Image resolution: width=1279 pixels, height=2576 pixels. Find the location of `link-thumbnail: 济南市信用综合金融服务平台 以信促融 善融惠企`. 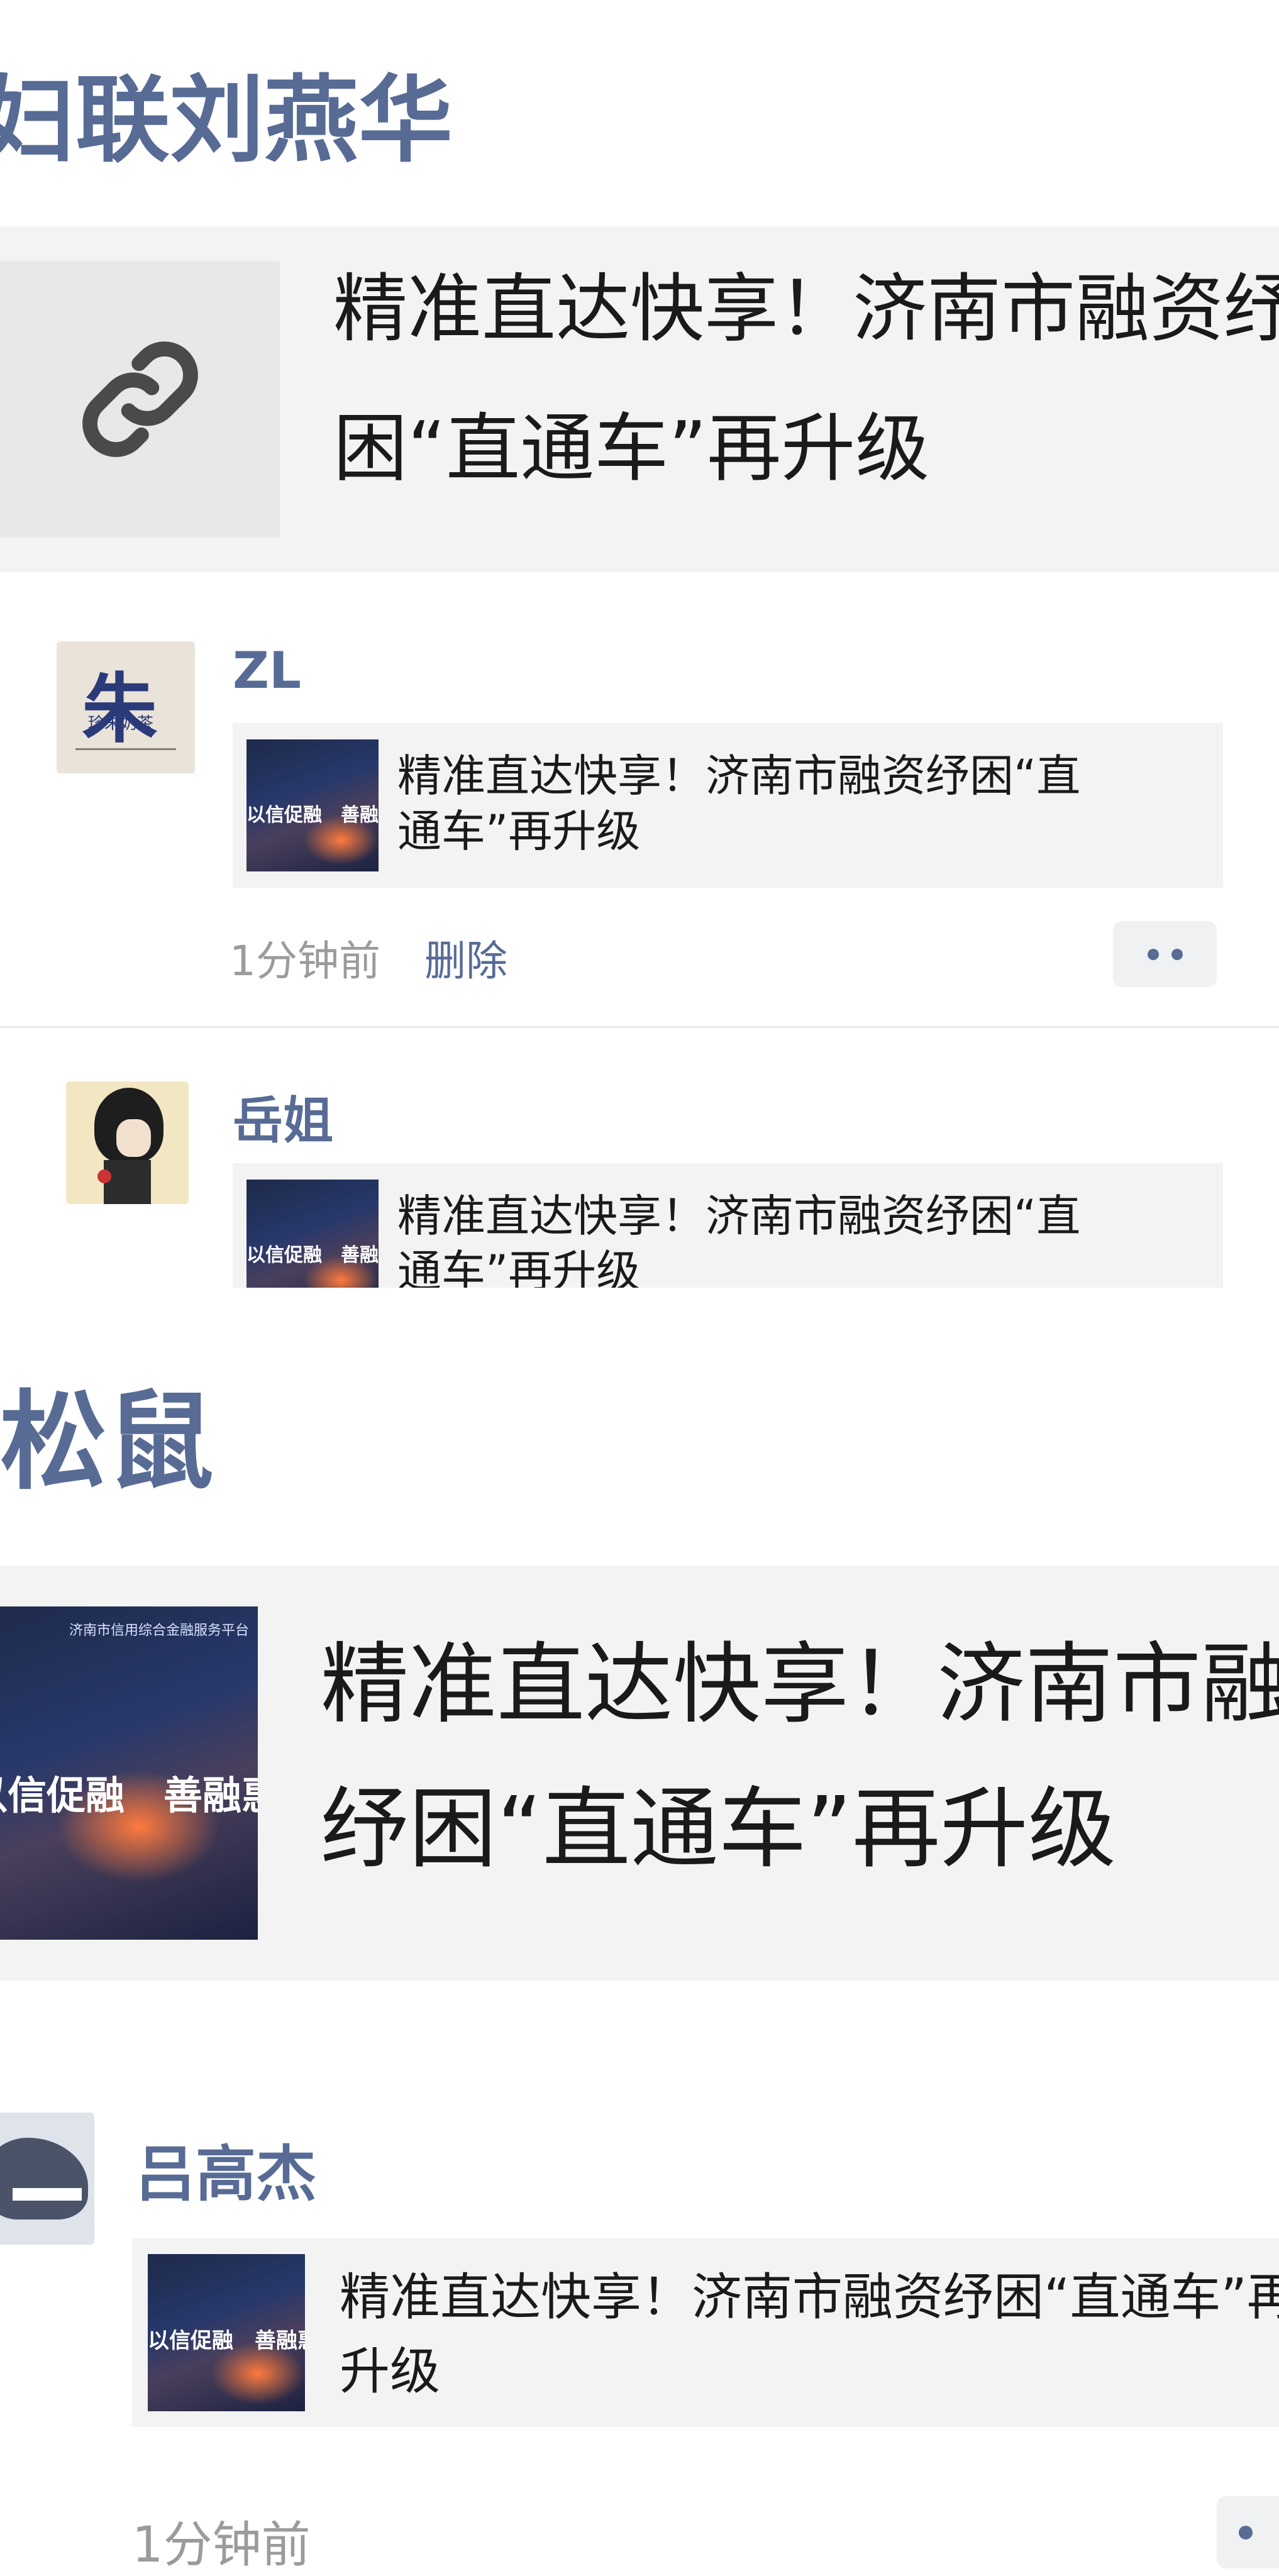

link-thumbnail: 济南市信用综合金融服务平台 以信促融 善融惠企 is located at coordinates (129, 1773).